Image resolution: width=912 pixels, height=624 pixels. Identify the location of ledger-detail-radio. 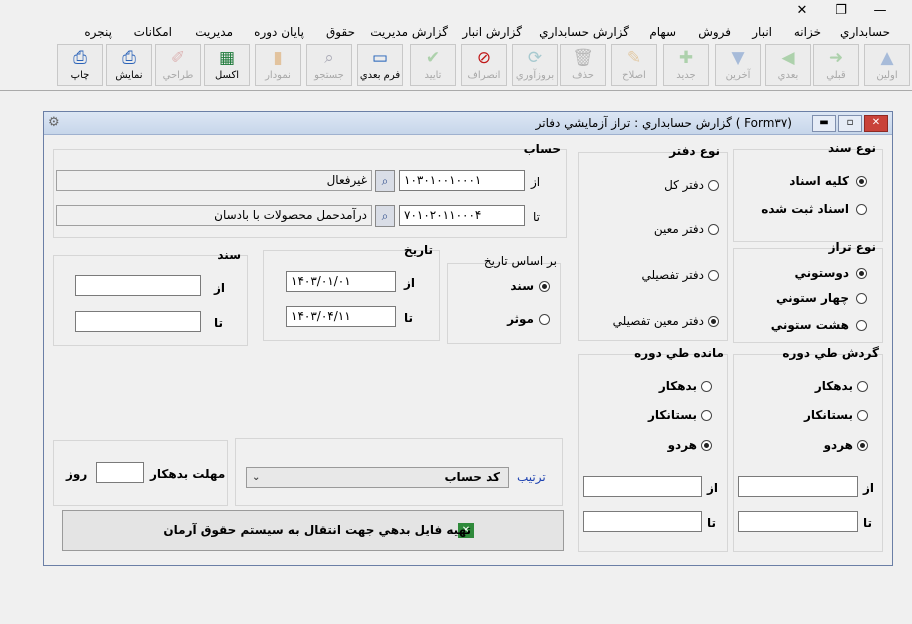
(713, 275).